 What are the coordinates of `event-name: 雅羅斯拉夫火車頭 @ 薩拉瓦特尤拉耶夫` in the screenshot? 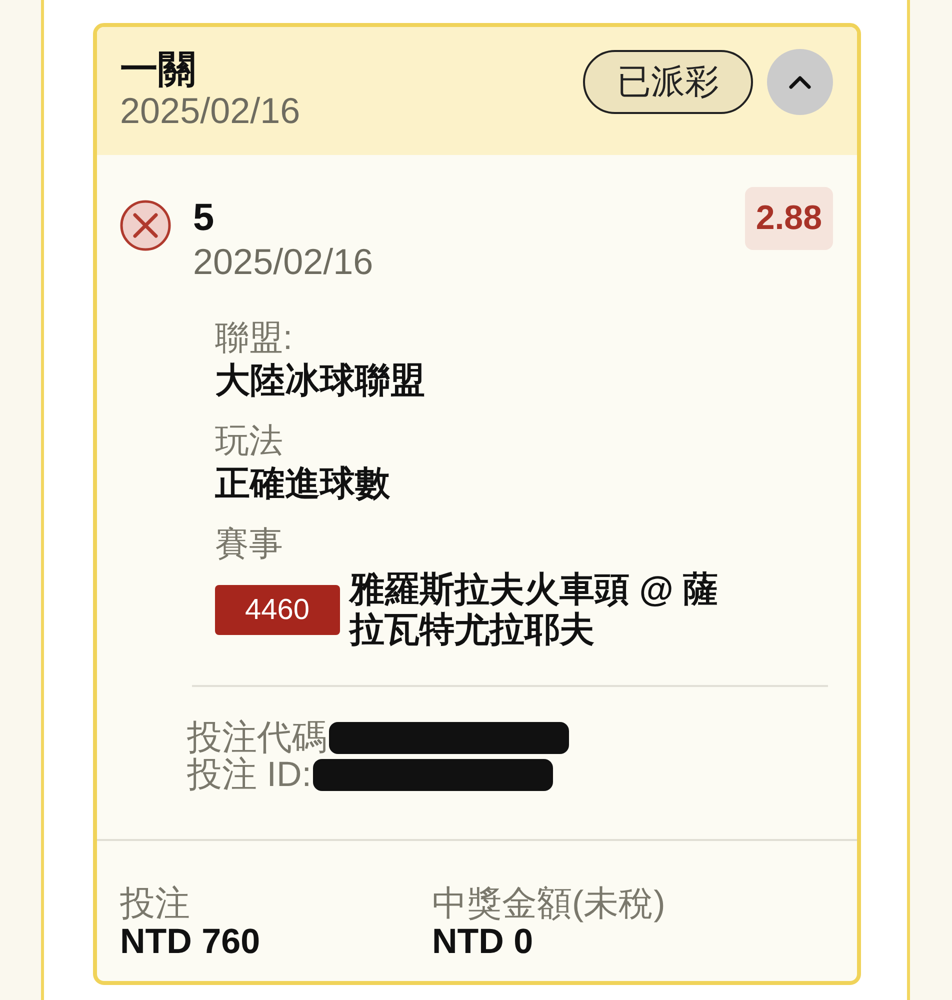 It's located at (535, 610).